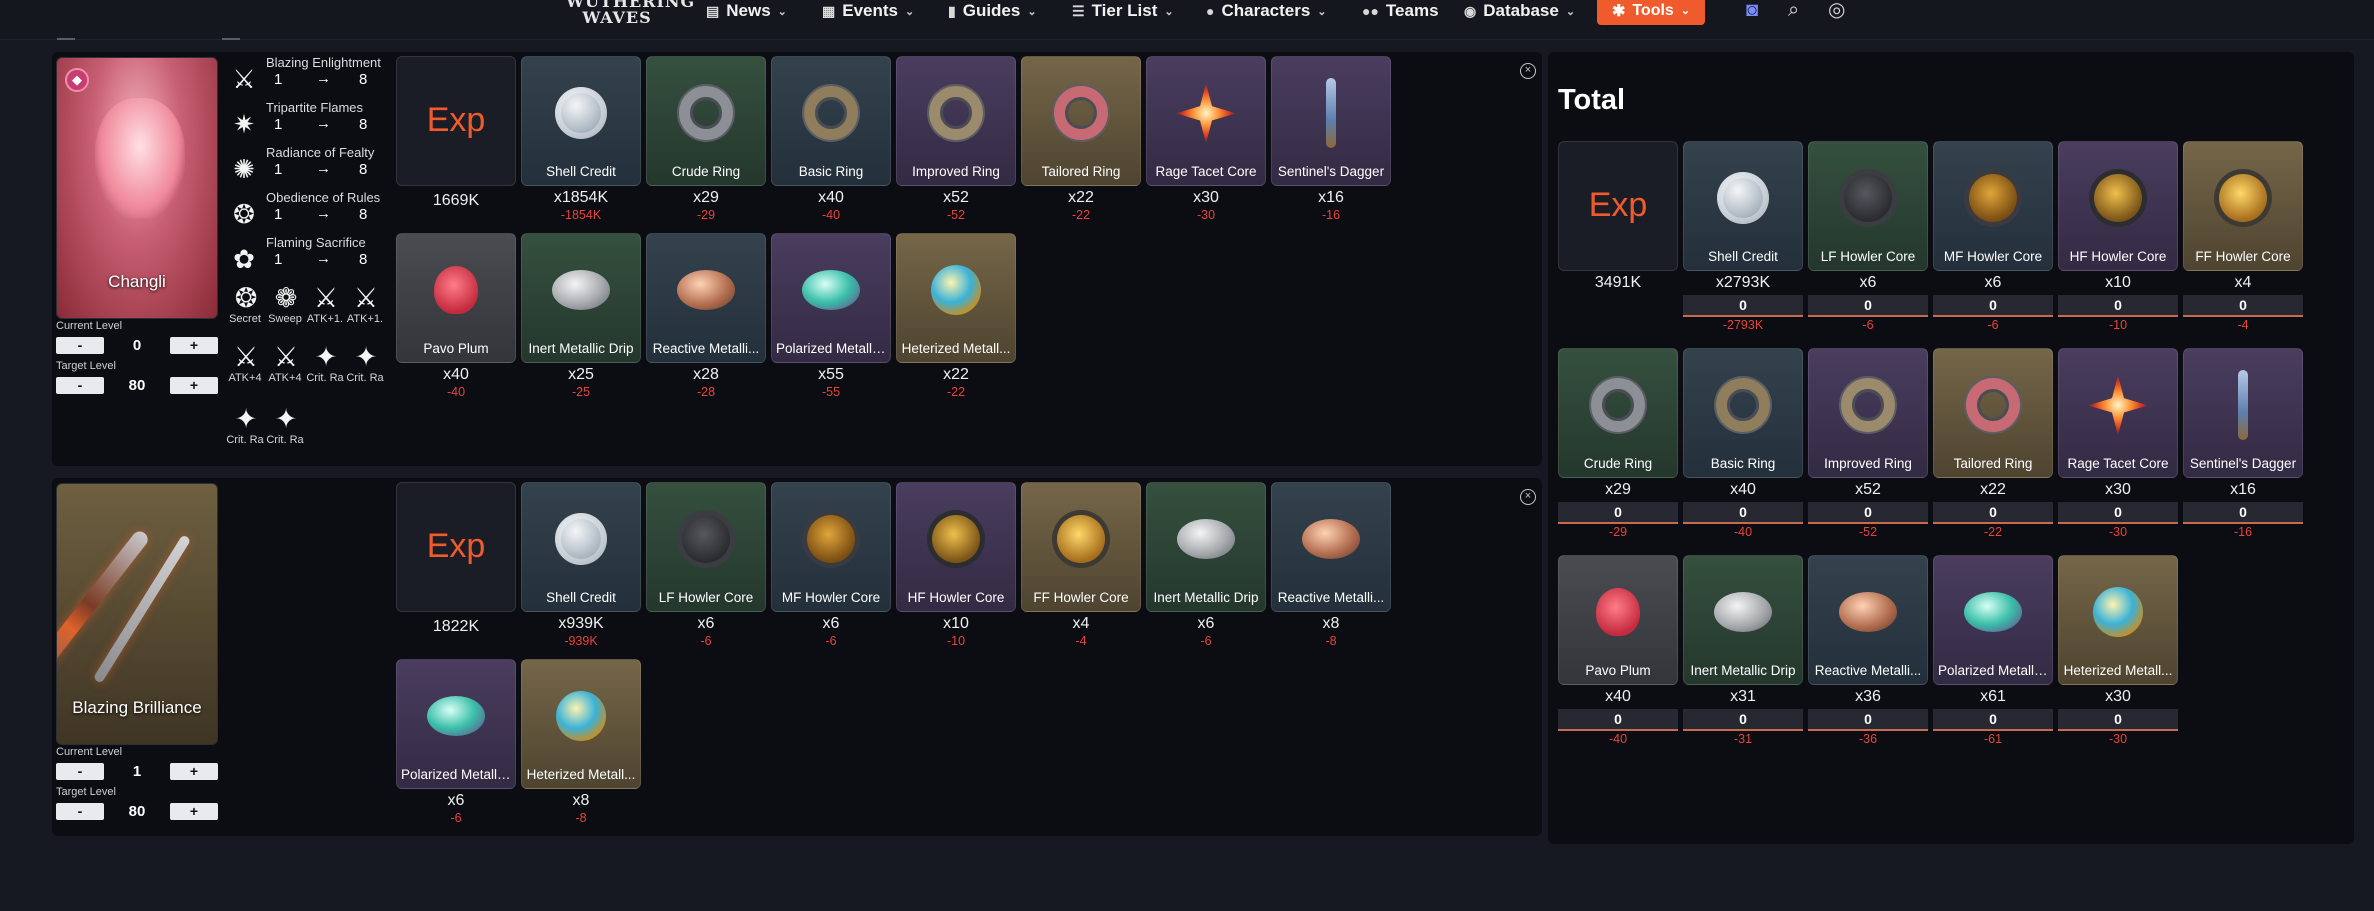 The width and height of the screenshot is (2374, 911). Describe the element at coordinates (137, 345) in the screenshot. I see `current-level-value: 0` at that location.